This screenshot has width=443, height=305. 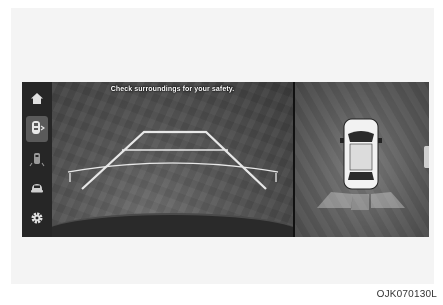 I want to click on rear-view-camera-icon, so click(x=38, y=127).